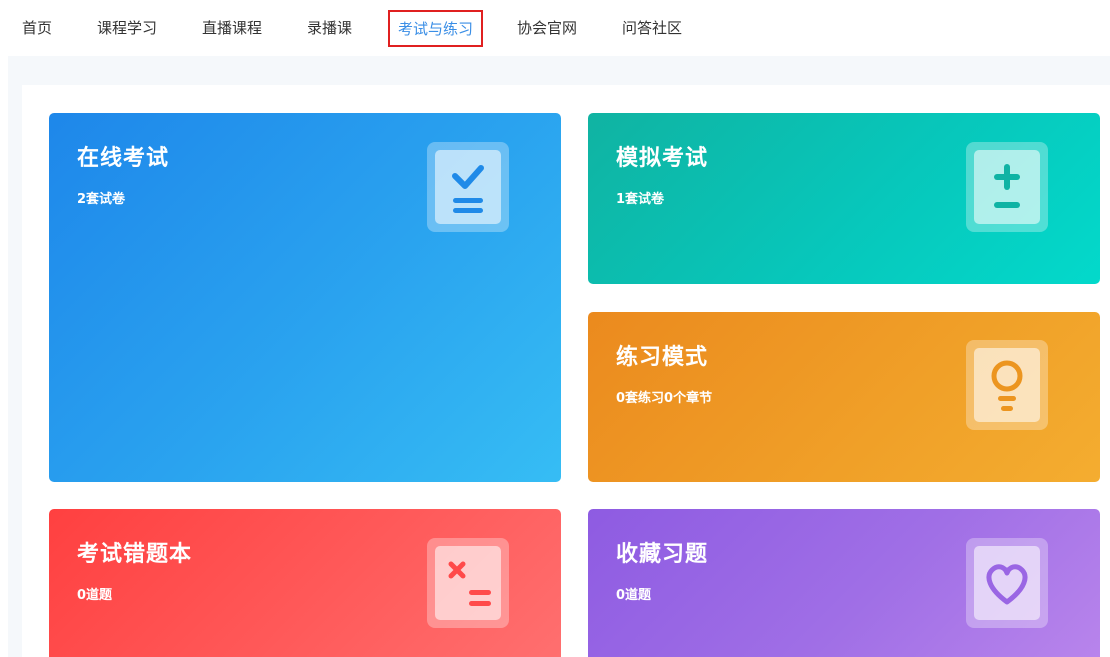  I want to click on nav-item-course-study: 课程学习, so click(127, 28).